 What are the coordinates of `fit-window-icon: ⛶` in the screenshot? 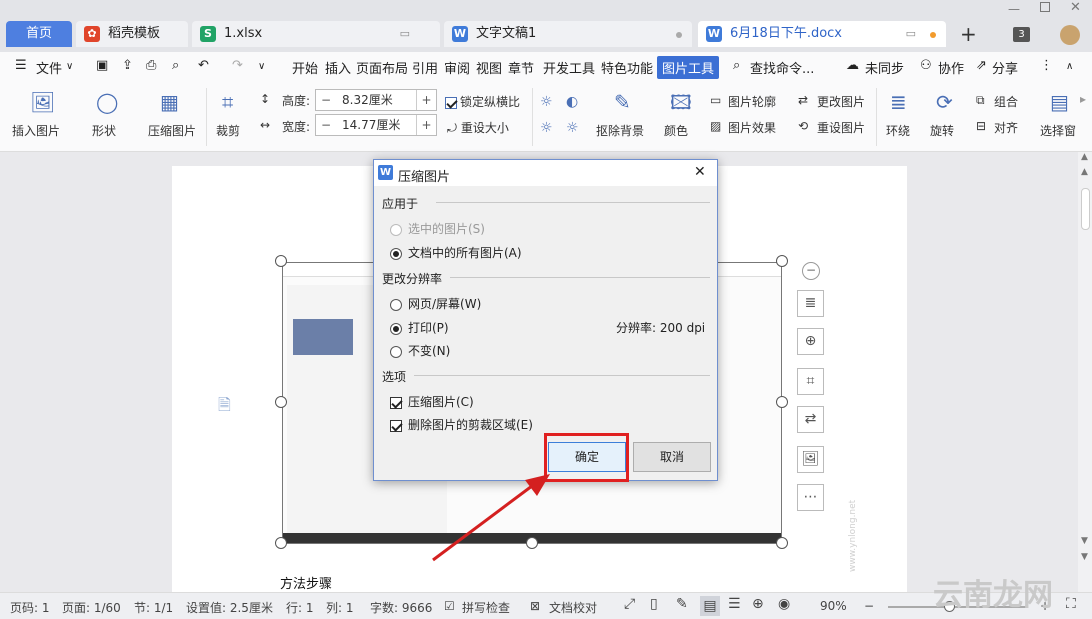 It's located at (1071, 604).